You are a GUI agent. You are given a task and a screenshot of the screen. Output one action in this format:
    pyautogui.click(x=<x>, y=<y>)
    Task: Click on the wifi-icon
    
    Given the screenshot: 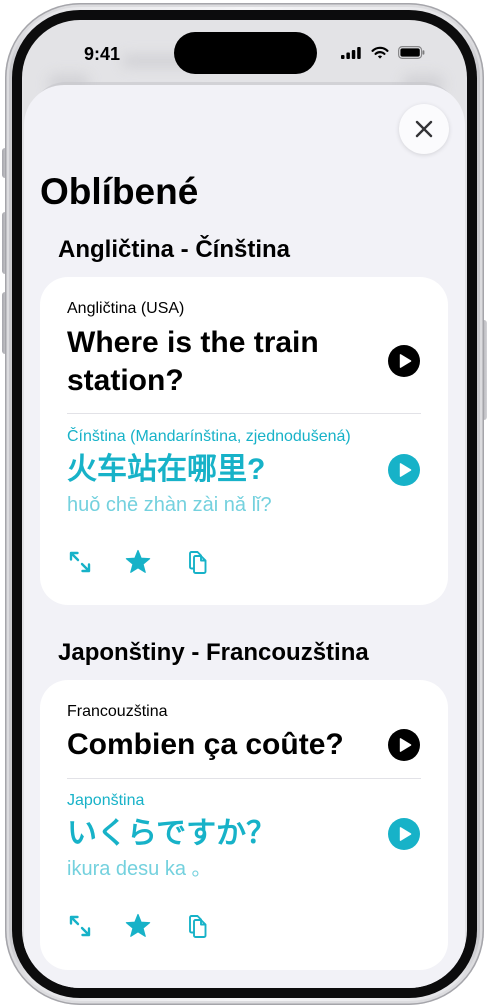 What is the action you would take?
    pyautogui.click(x=380, y=52)
    